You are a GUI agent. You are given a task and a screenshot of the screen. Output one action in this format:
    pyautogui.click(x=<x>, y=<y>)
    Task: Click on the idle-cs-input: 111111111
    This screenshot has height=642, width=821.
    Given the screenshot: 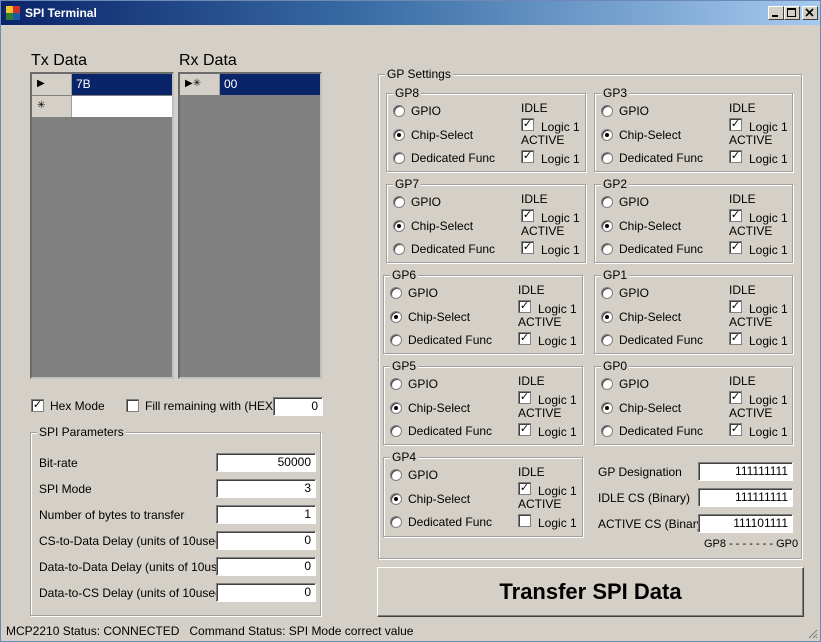 What is the action you would take?
    pyautogui.click(x=745, y=497)
    